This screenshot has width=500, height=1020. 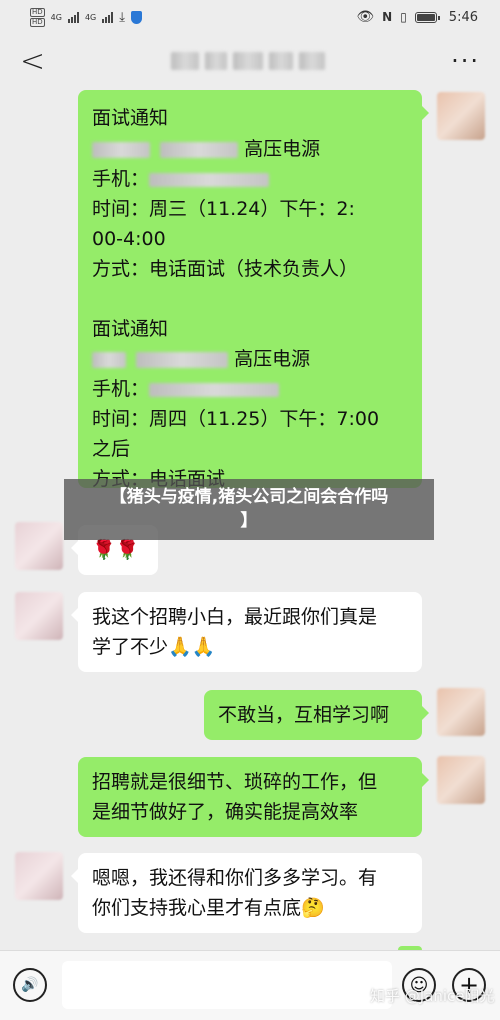 I want to click on message-text: 你们支持我心里才有点底🤔, so click(x=208, y=908).